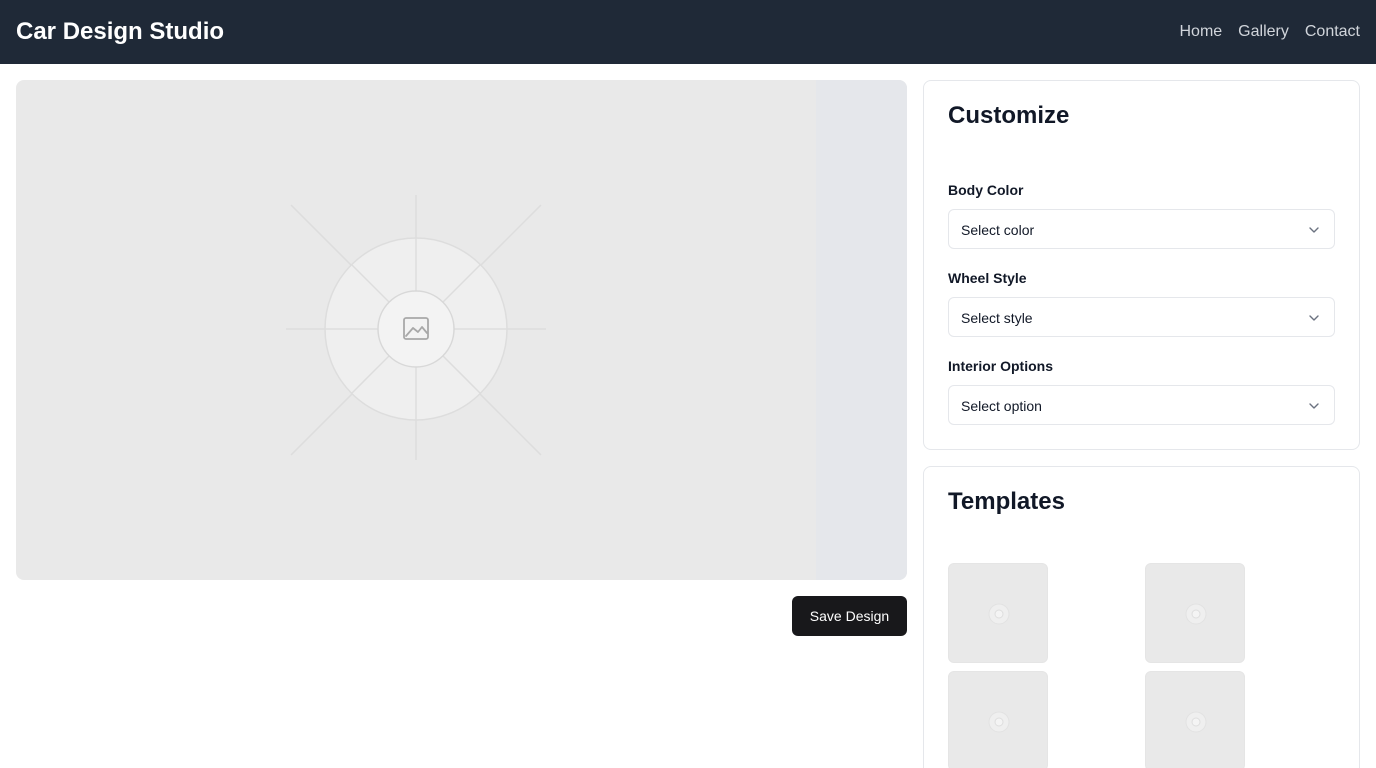 This screenshot has width=1376, height=768. Describe the element at coordinates (1200, 32) in the screenshot. I see `nav-link-home: Home` at that location.